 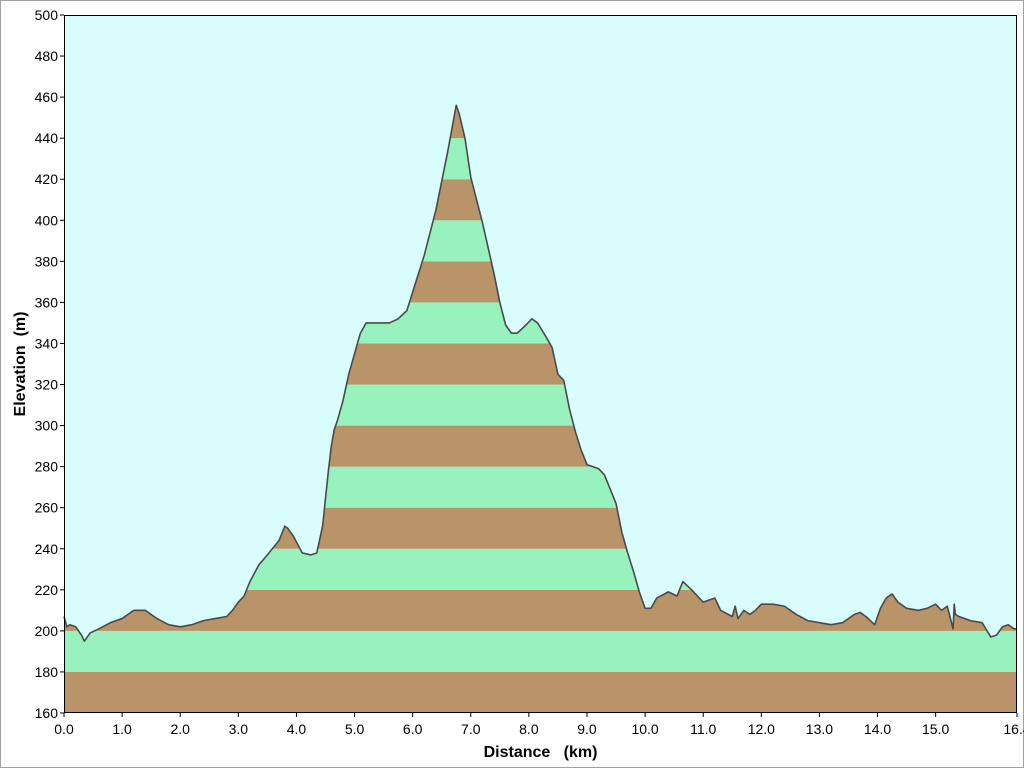 What do you see at coordinates (877, 729) in the screenshot?
I see `x-tick-label: 14.0` at bounding box center [877, 729].